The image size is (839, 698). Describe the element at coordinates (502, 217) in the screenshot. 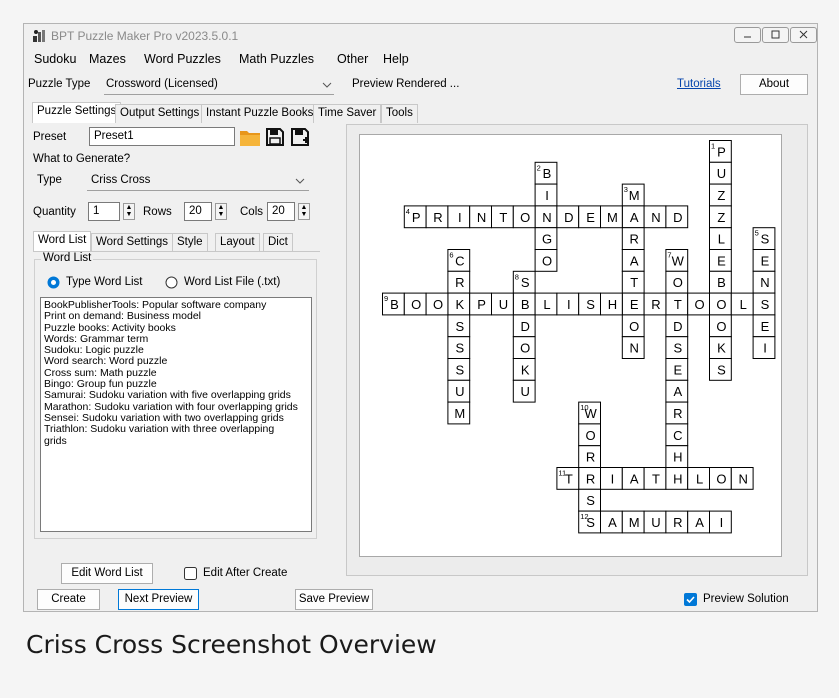

I see `crossword-cell: T` at that location.